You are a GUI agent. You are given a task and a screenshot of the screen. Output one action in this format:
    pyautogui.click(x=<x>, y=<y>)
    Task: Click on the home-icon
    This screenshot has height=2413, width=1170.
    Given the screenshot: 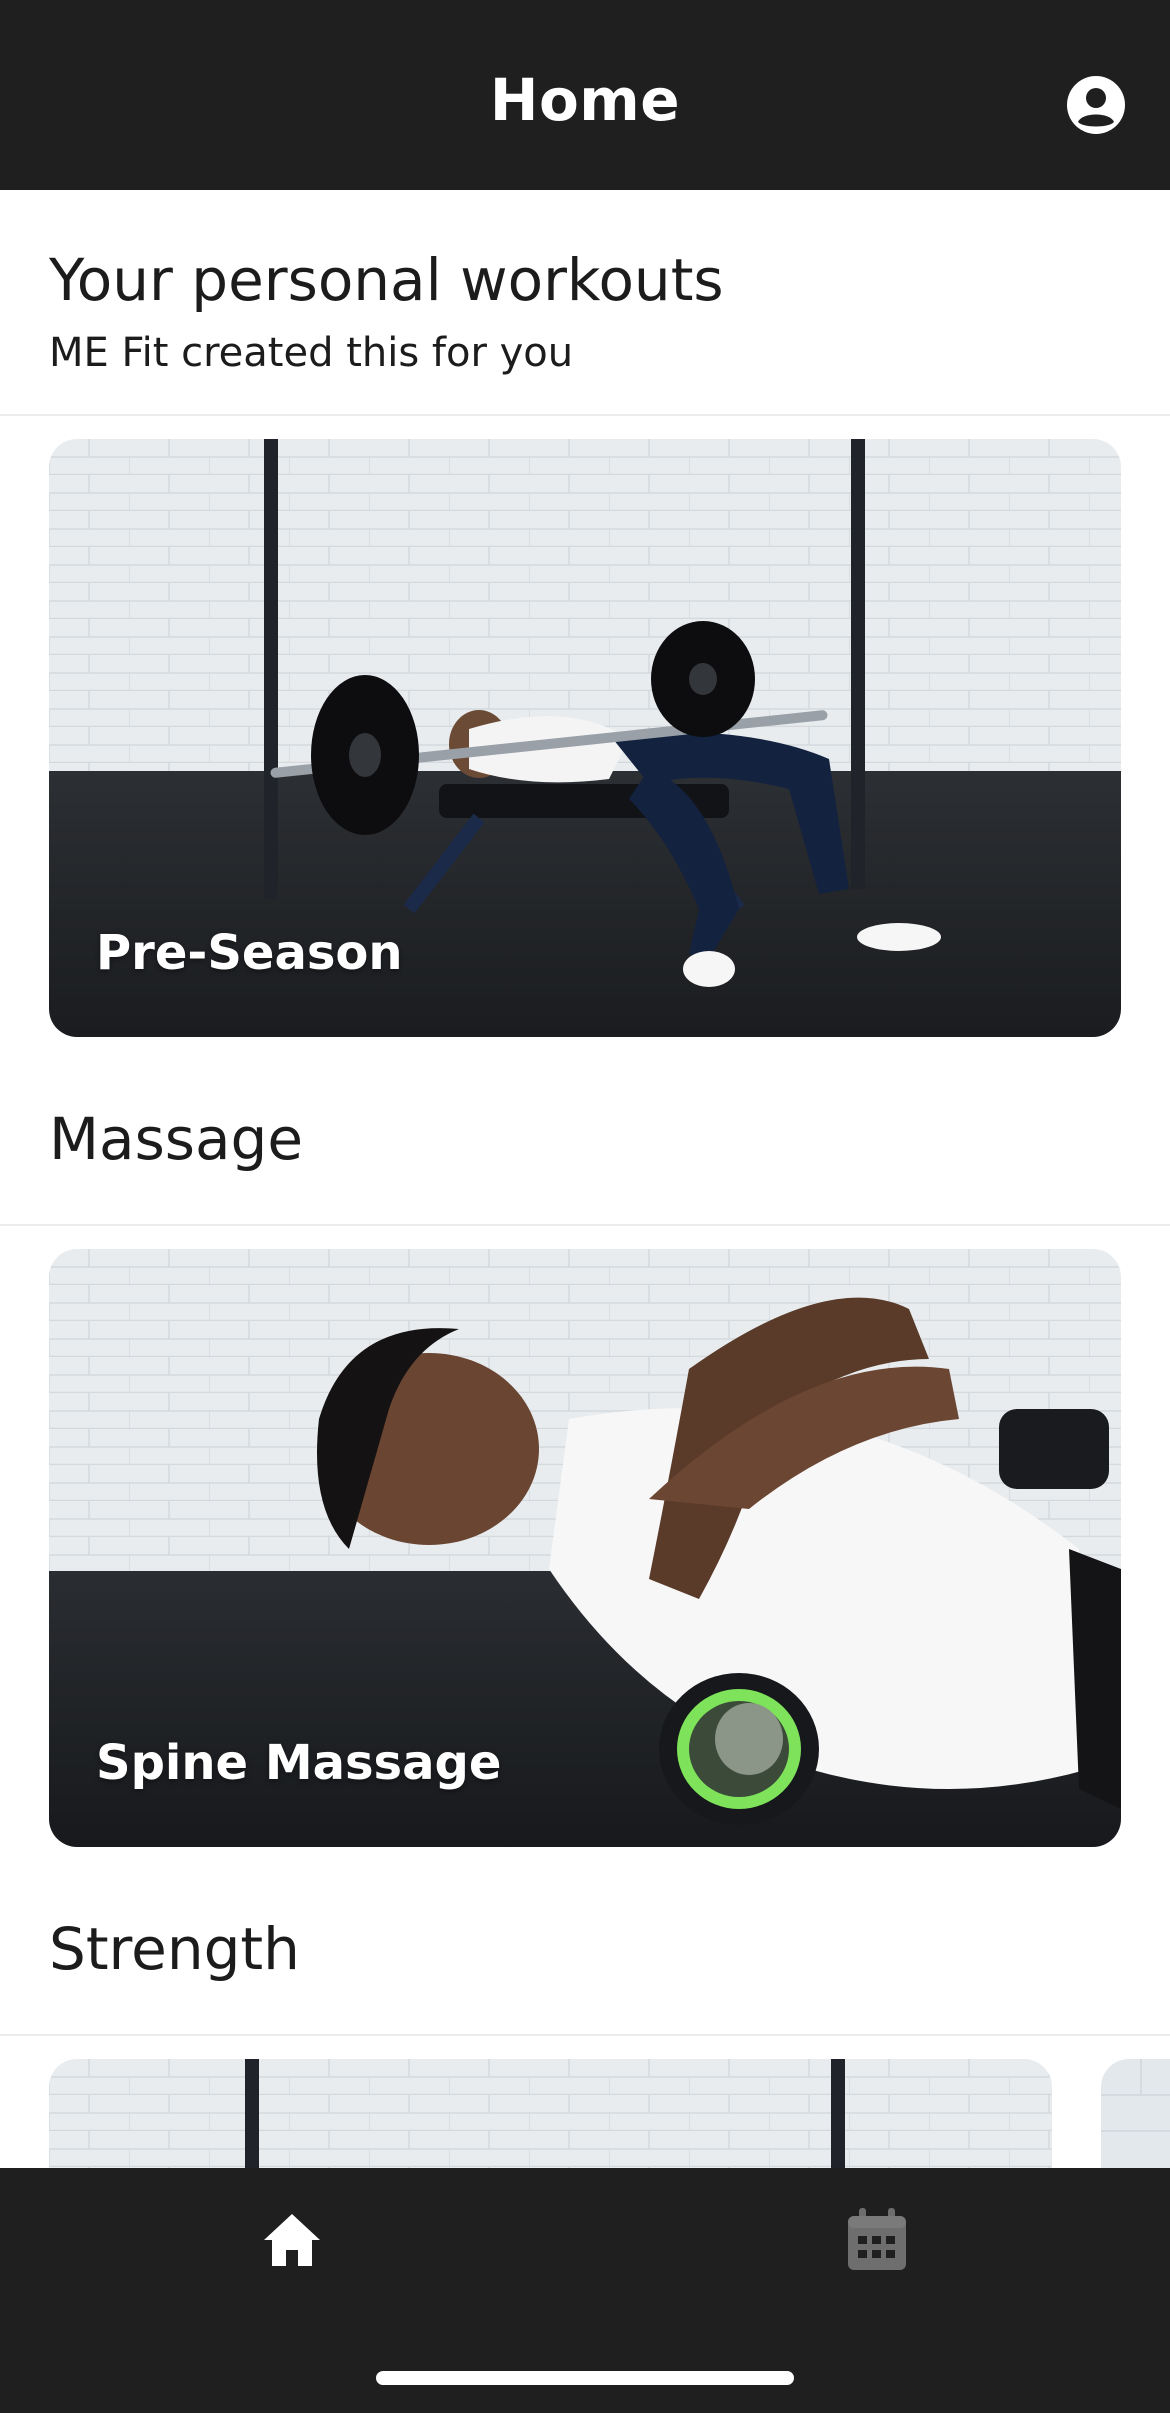 What is the action you would take?
    pyautogui.click(x=292, y=2240)
    